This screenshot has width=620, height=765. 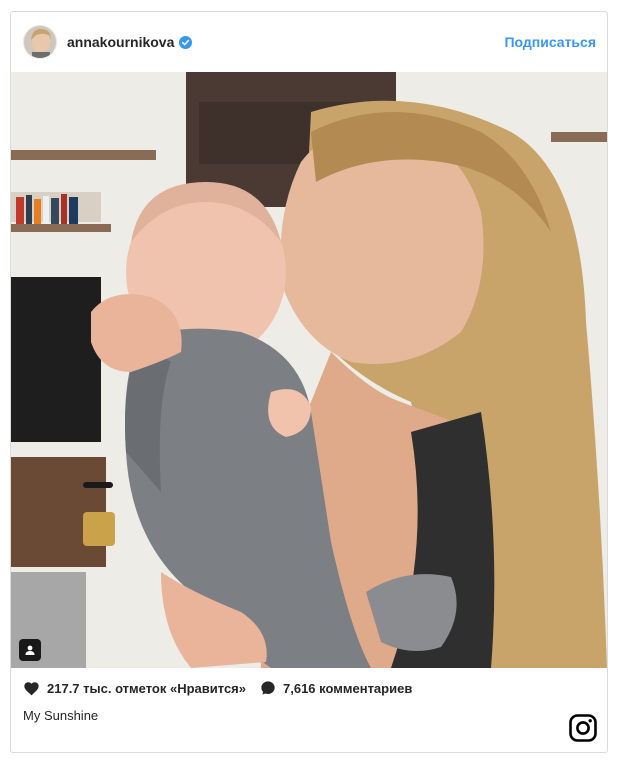 What do you see at coordinates (348, 688) in the screenshot?
I see `comments-text: 7,616 комментариев` at bounding box center [348, 688].